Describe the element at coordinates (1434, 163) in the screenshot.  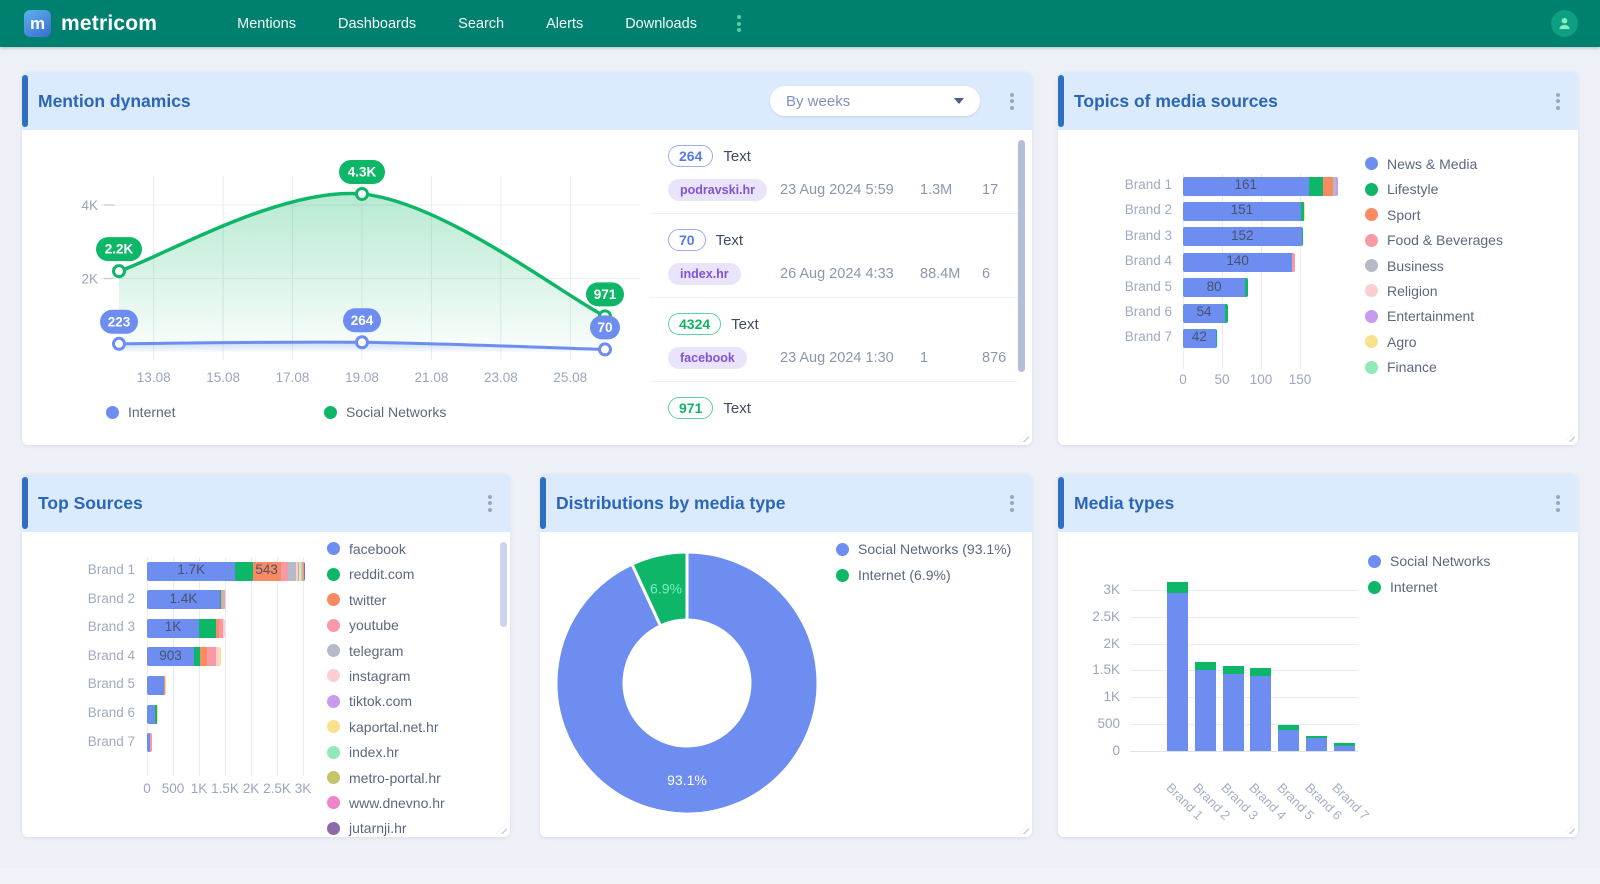
I see `legend-item-news-media: News & Media` at that location.